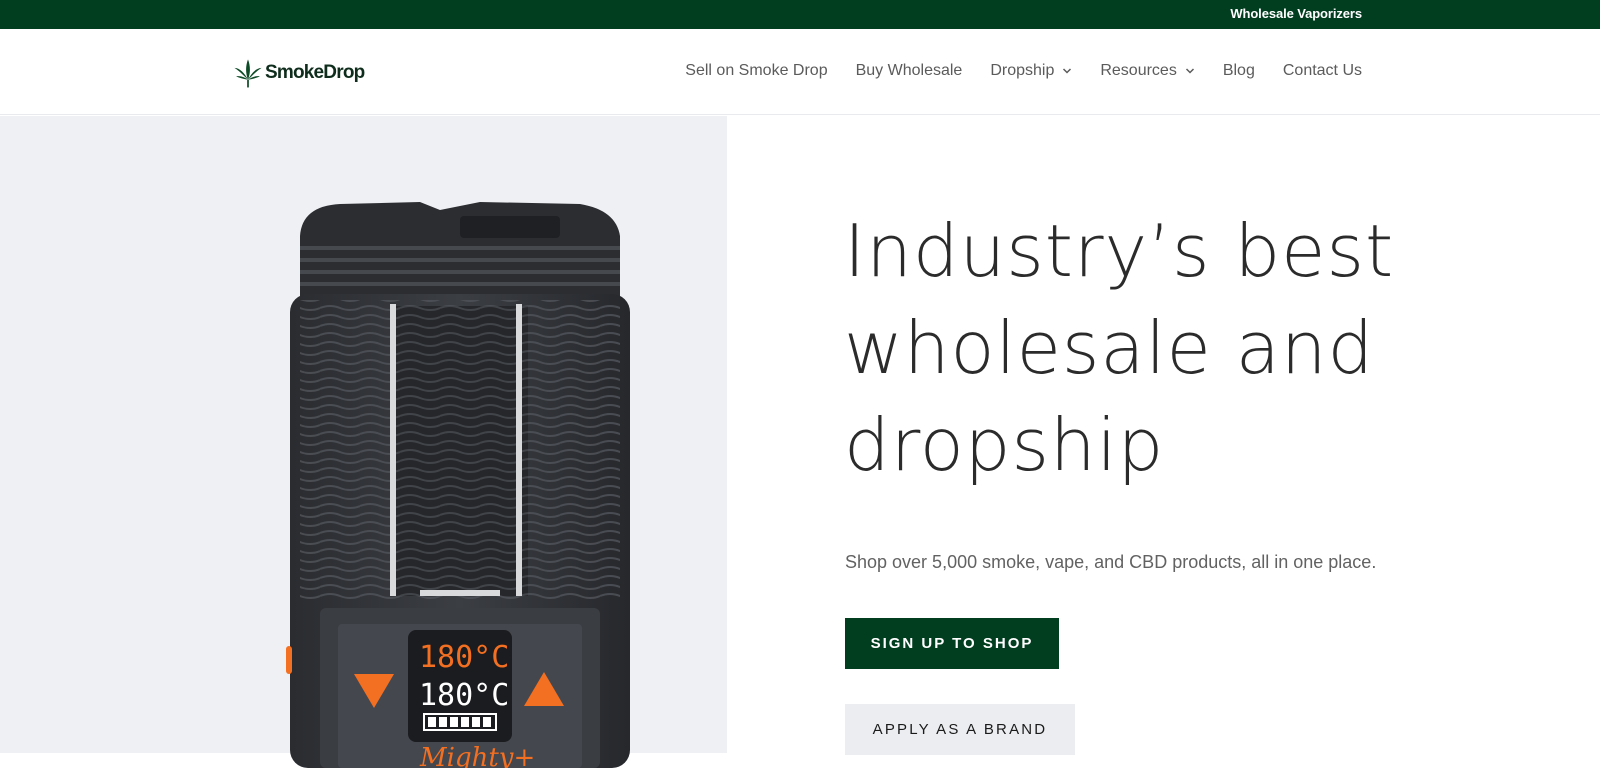  I want to click on nav-label: Blog, so click(1238, 70).